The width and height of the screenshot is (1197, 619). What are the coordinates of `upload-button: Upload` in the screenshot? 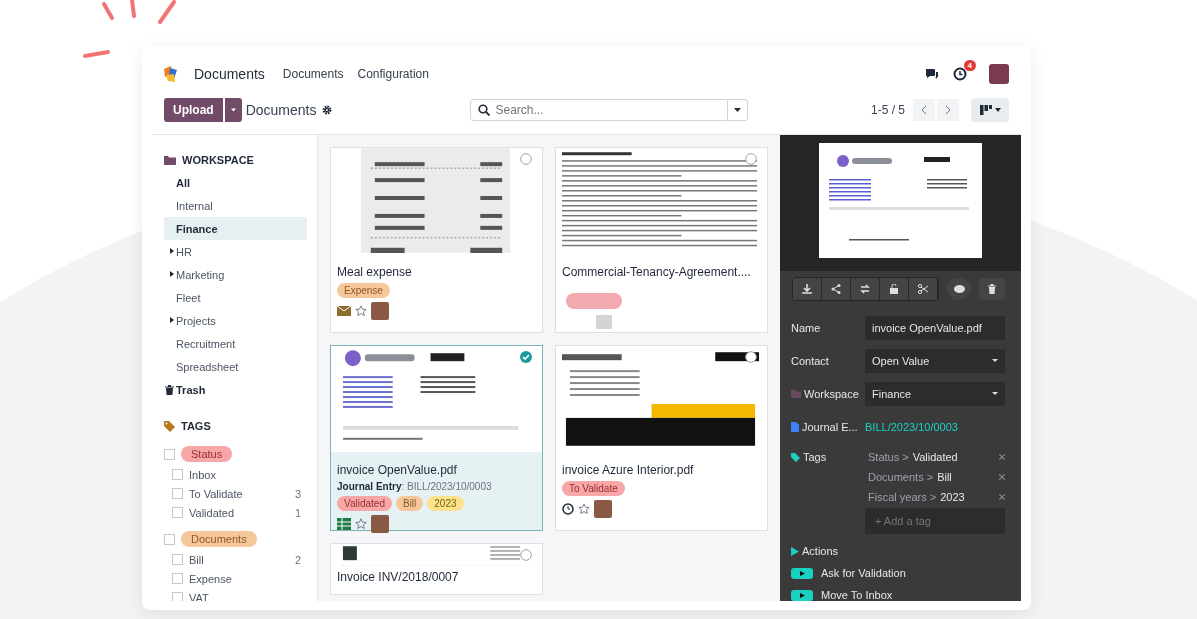 It's located at (193, 110).